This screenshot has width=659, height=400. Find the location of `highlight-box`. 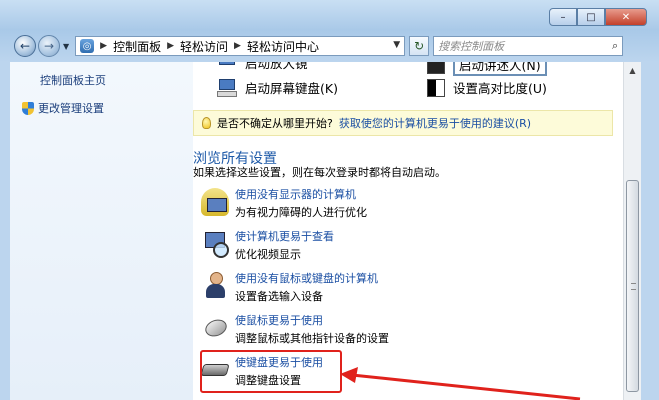

highlight-box is located at coordinates (271, 371).